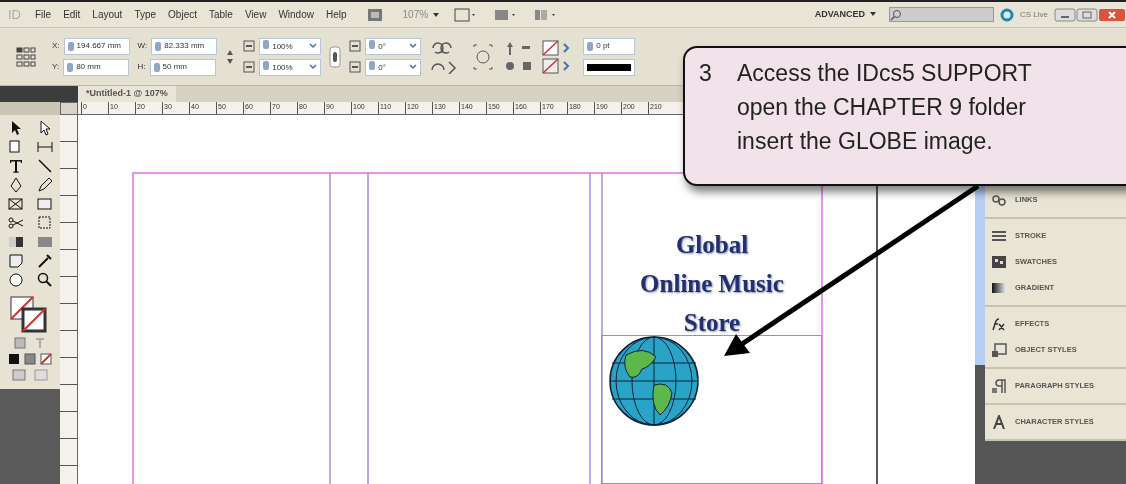  I want to click on swatches-icon, so click(999, 262).